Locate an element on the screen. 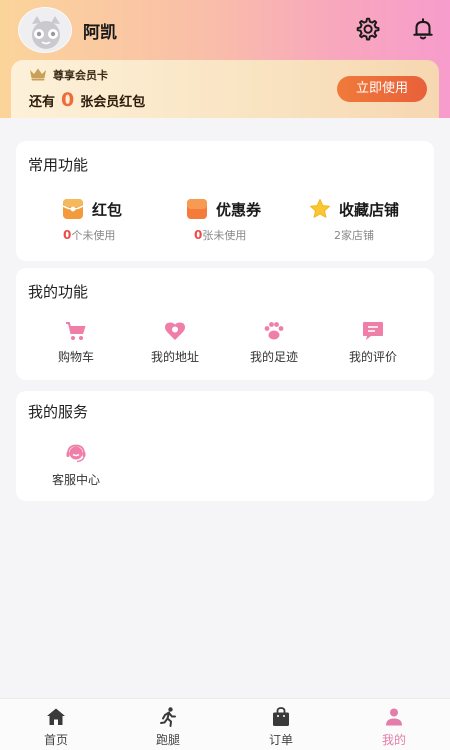 The width and height of the screenshot is (450, 750). avatar is located at coordinates (45, 30).